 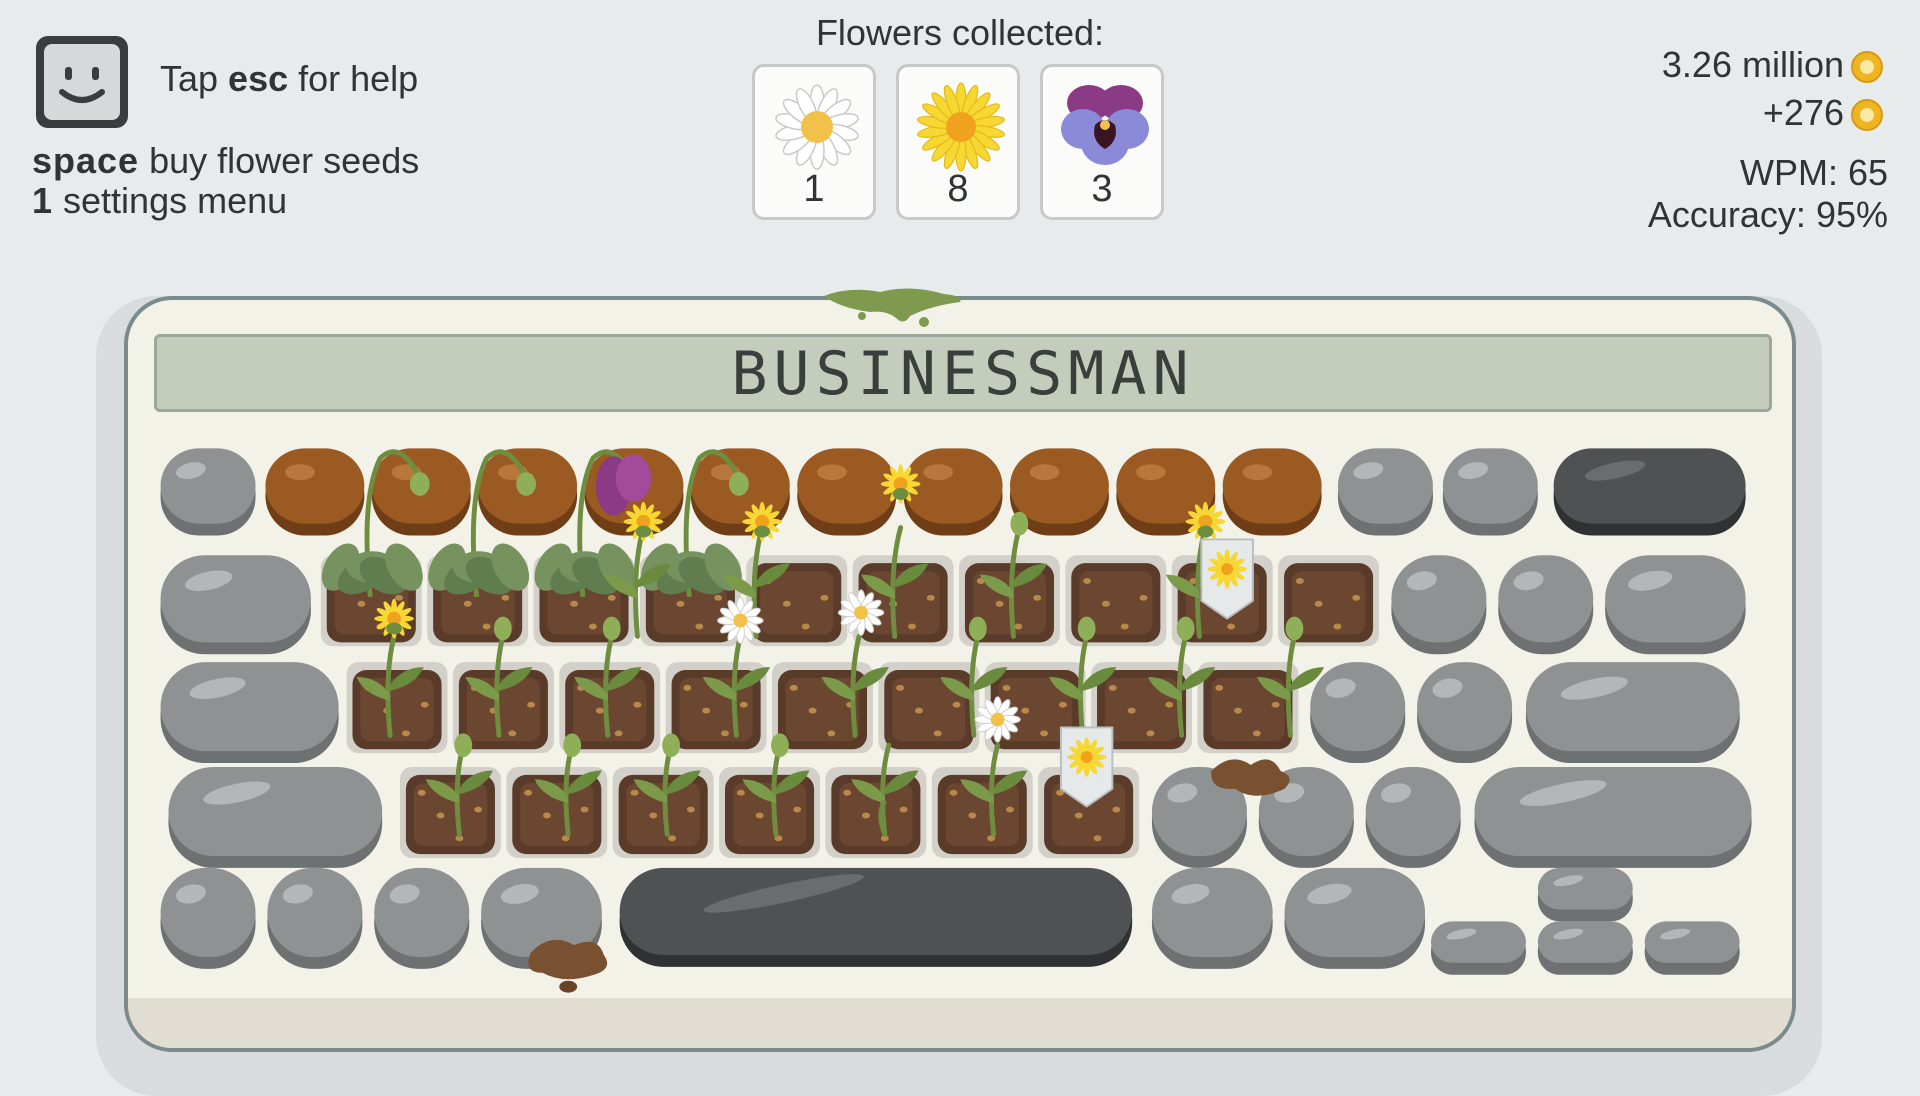 What do you see at coordinates (235, 605) in the screenshot?
I see `tab-stone-key` at bounding box center [235, 605].